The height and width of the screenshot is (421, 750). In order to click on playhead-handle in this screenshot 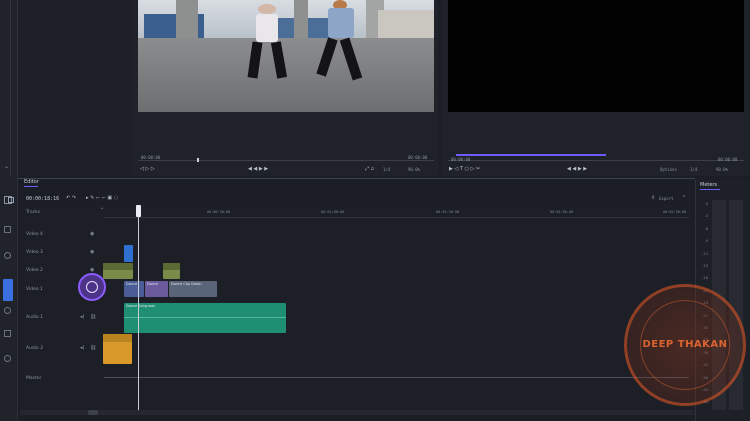, I will do `click(138, 211)`.